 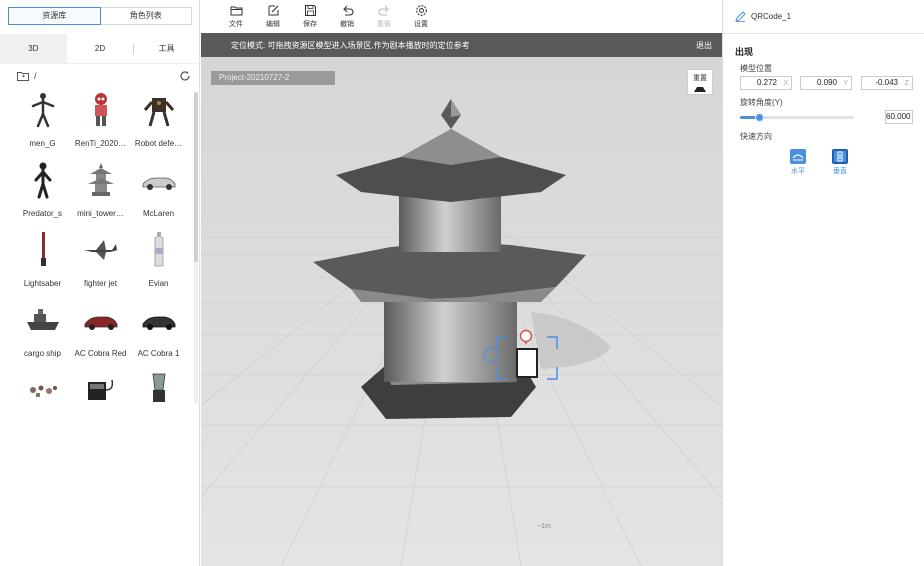 What do you see at coordinates (159, 387) in the screenshot?
I see `blender-thumbnail` at bounding box center [159, 387].